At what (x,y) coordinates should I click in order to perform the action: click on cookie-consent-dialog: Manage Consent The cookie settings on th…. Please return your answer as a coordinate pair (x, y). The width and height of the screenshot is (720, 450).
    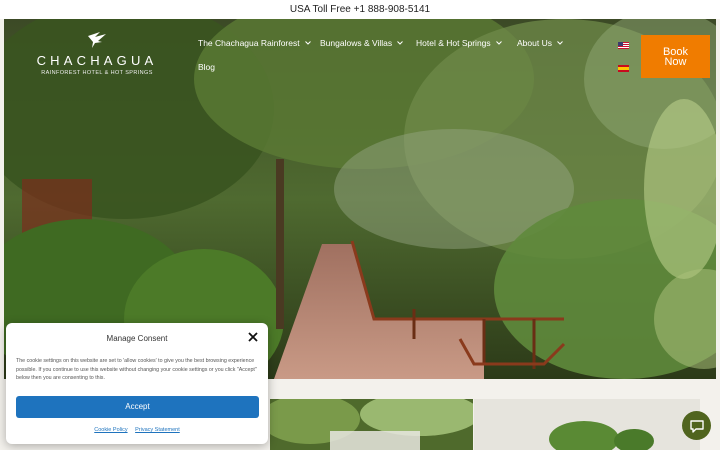
    Looking at the image, I should click on (137, 383).